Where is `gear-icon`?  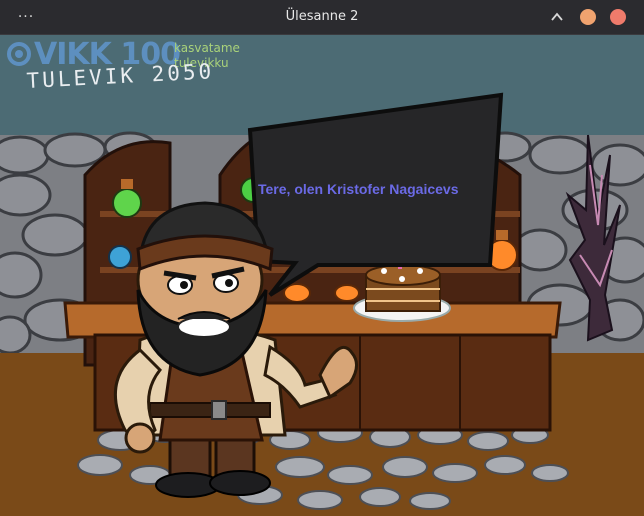
gear-icon is located at coordinates (19, 54).